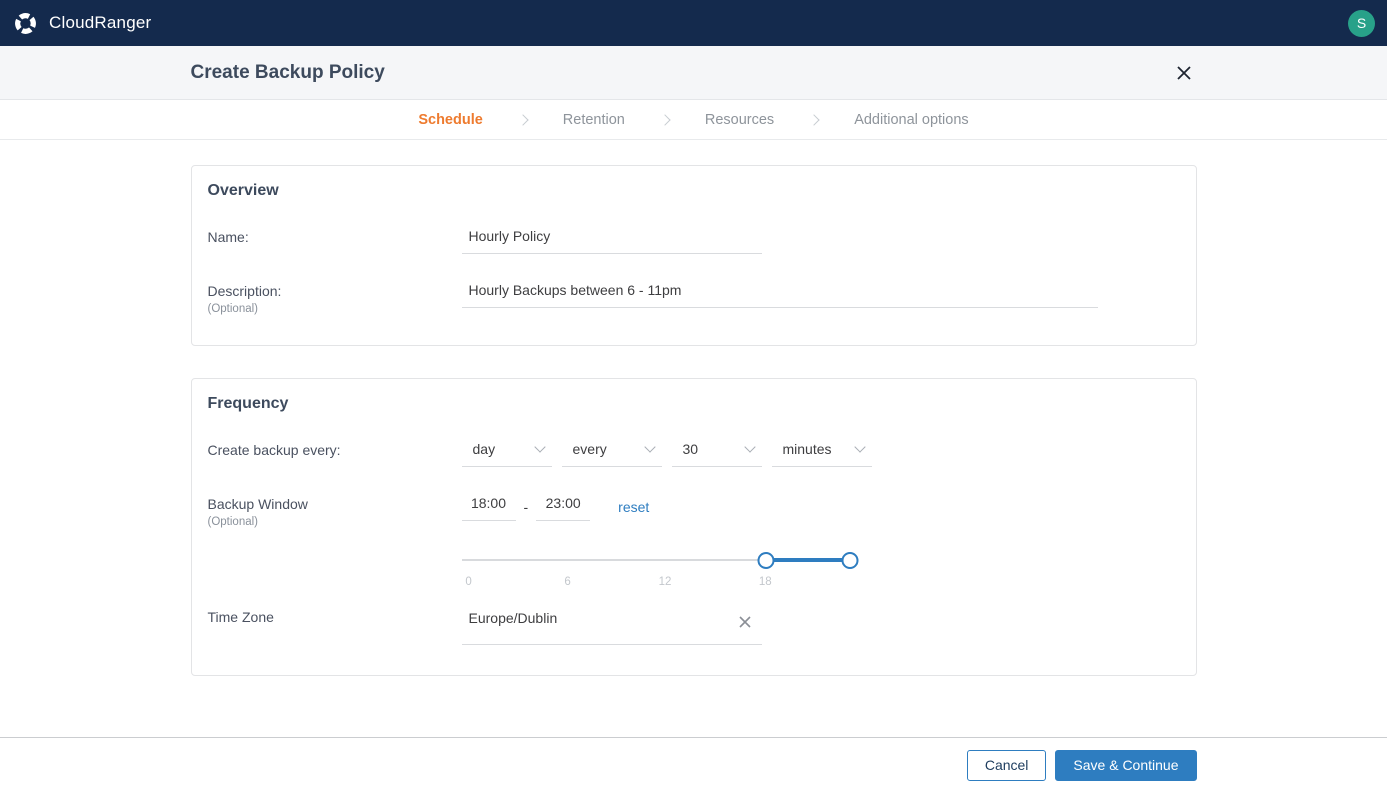  What do you see at coordinates (633, 507) in the screenshot?
I see `reset-window-link: reset` at bounding box center [633, 507].